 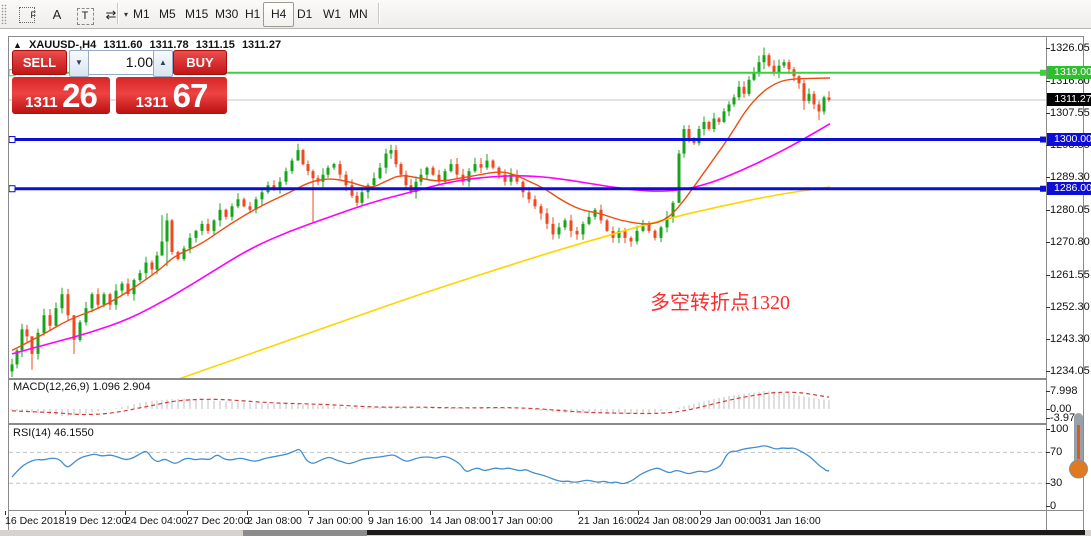 I want to click on bottom-scrollbar-range, so click(x=726, y=532).